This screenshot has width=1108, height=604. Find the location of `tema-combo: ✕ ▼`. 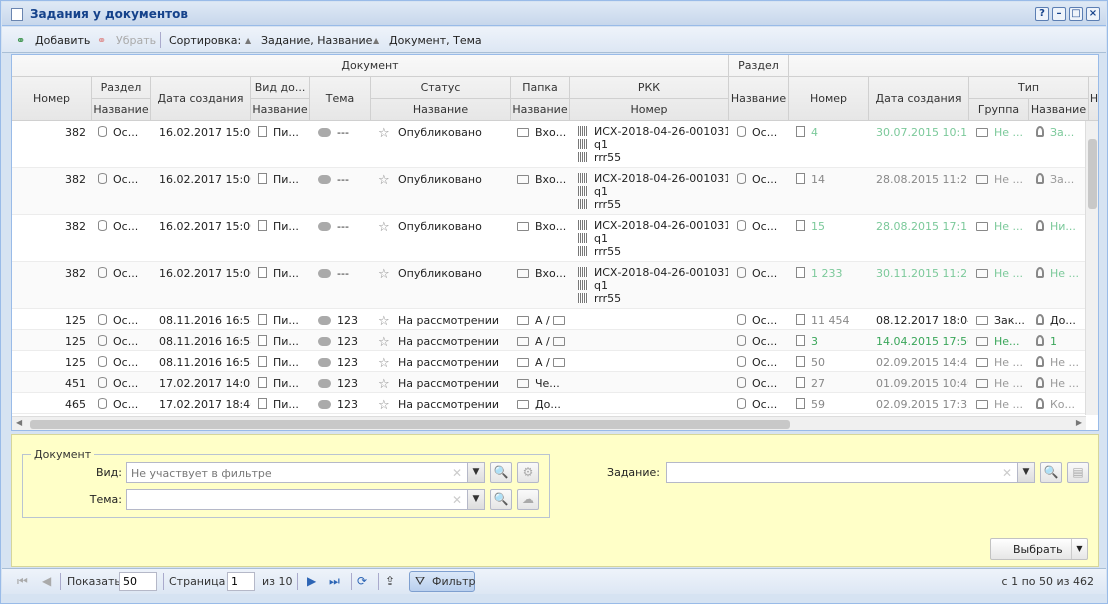

tema-combo: ✕ ▼ is located at coordinates (305, 499).